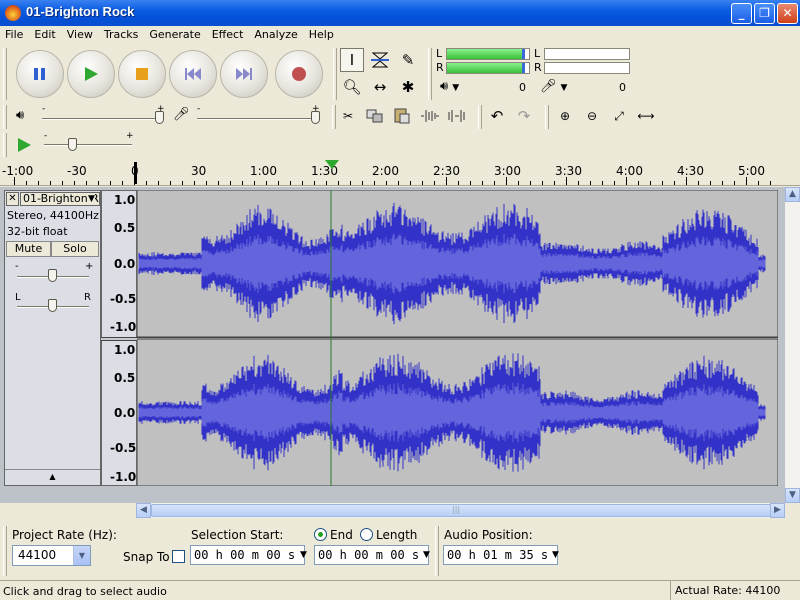 Image resolution: width=800 pixels, height=600 pixels. Describe the element at coordinates (619, 116) in the screenshot. I see `fit-selection-button: ⤢` at that location.